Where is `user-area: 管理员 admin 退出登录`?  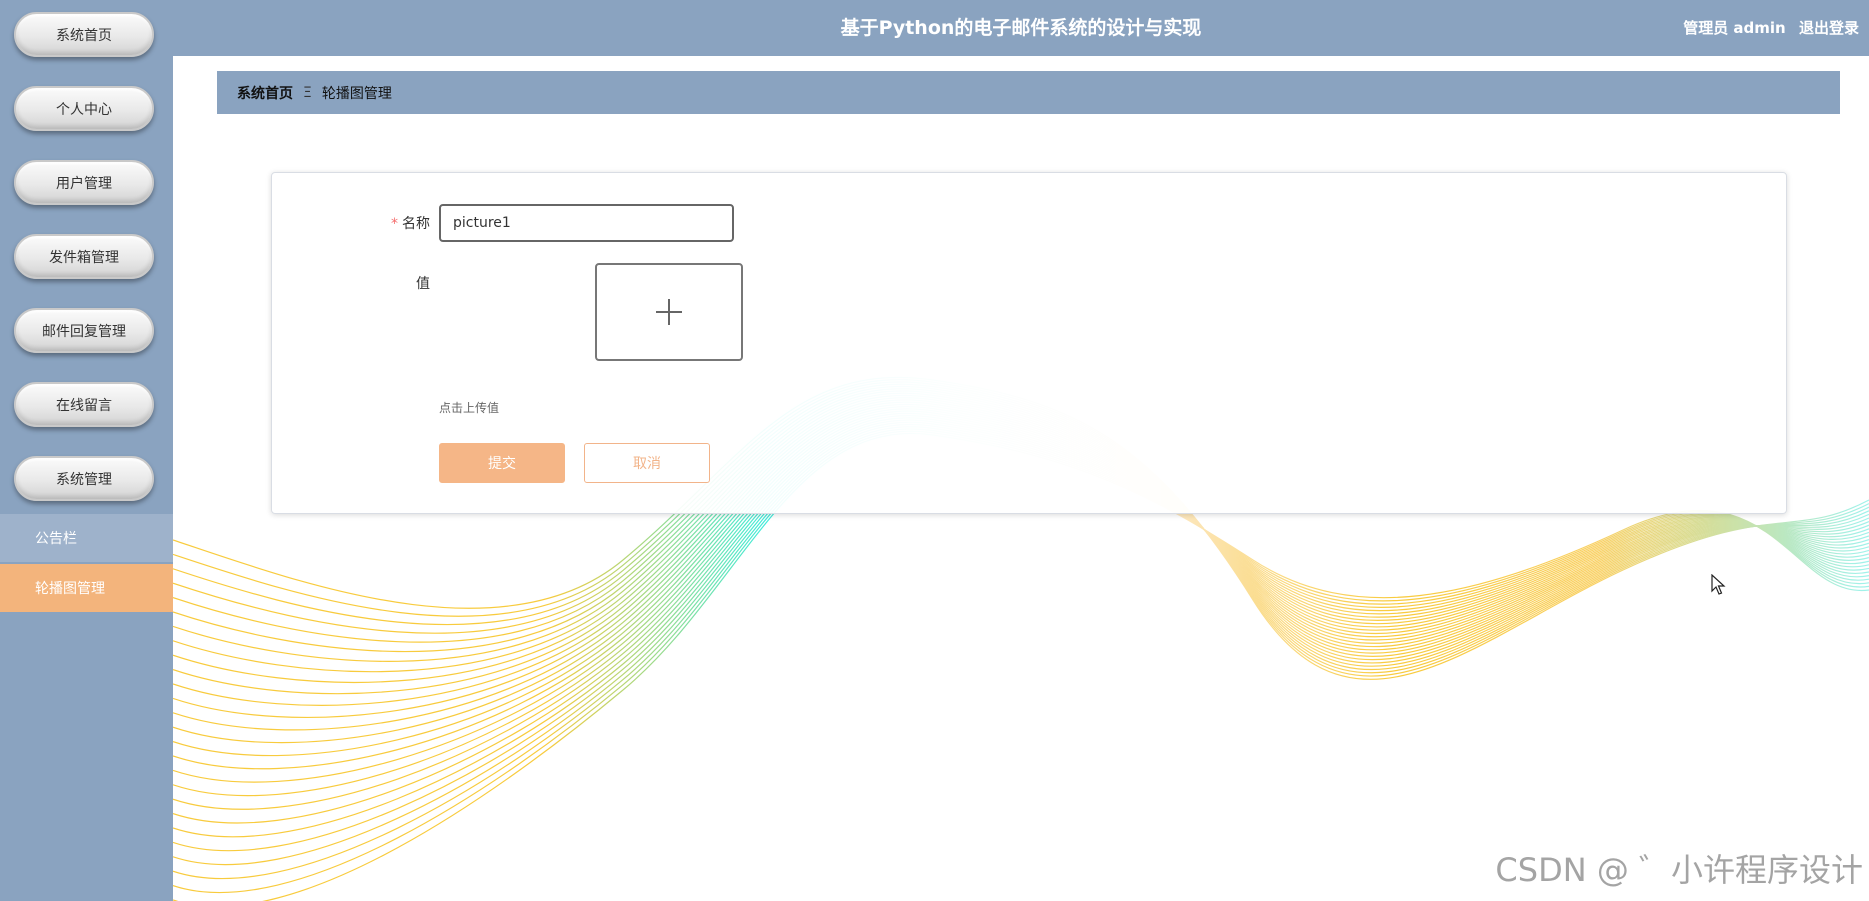 user-area: 管理员 admin 退出登录 is located at coordinates (1767, 28).